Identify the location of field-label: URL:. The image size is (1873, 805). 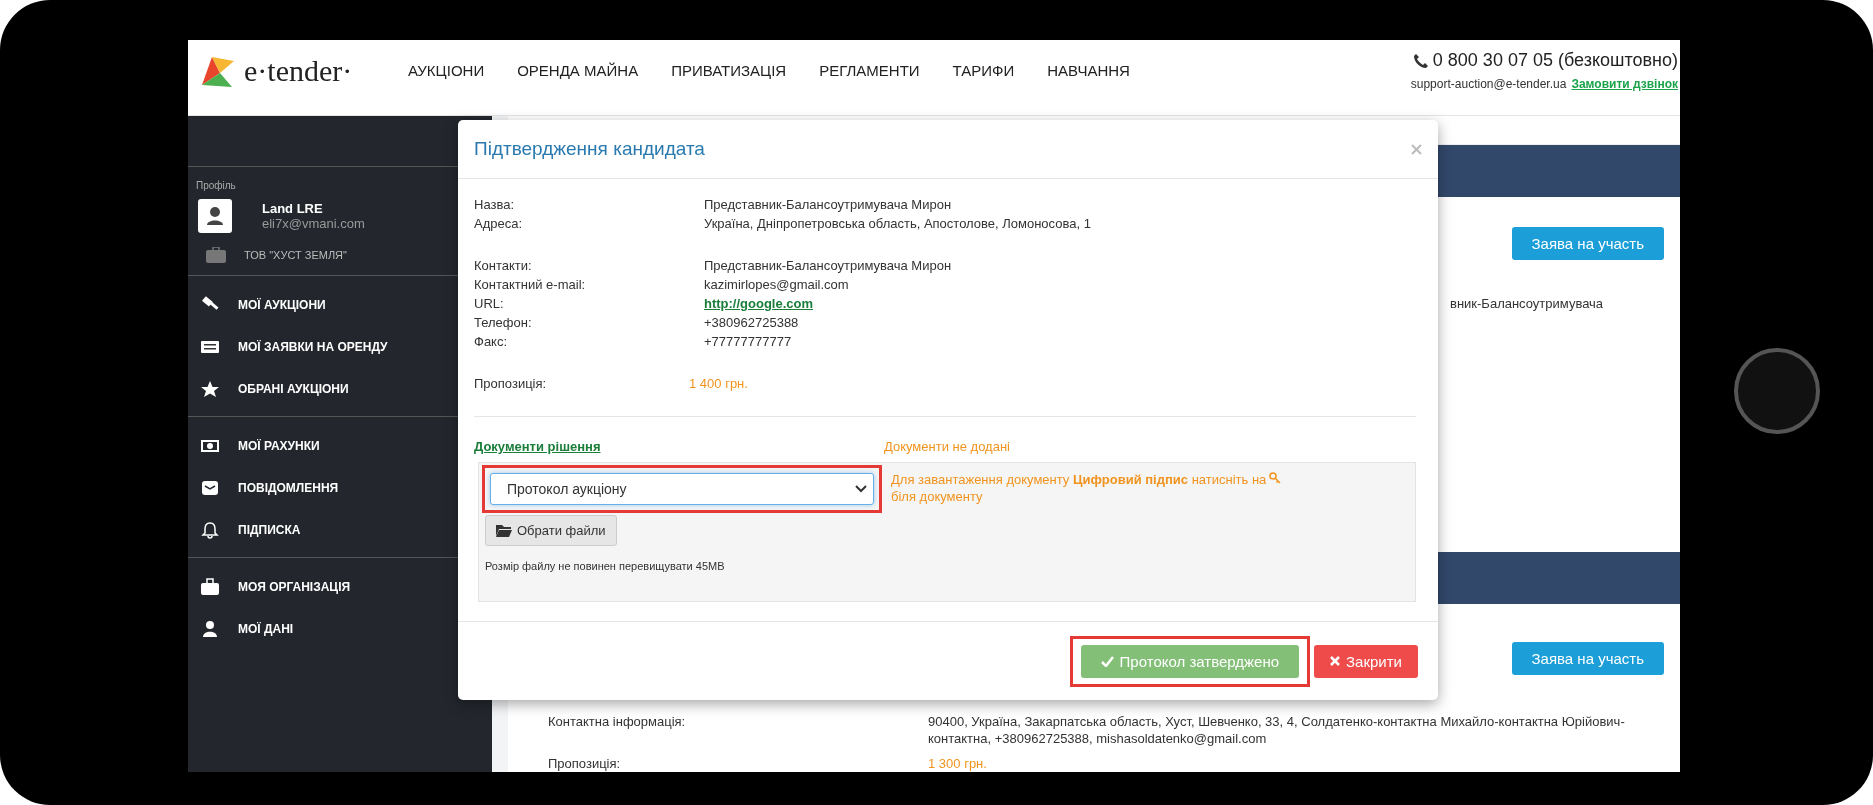
(489, 304).